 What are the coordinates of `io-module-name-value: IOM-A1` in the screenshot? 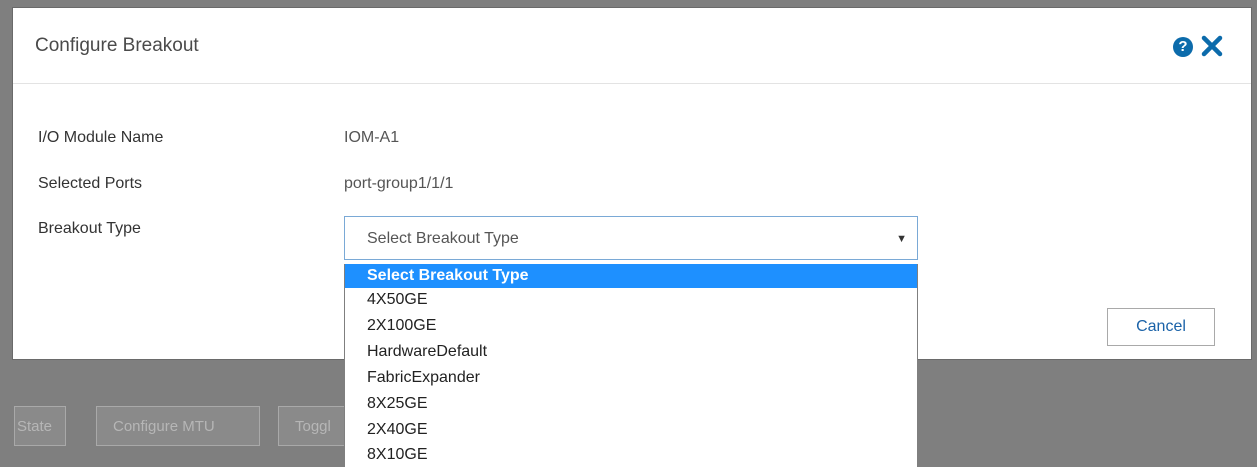 It's located at (372, 137).